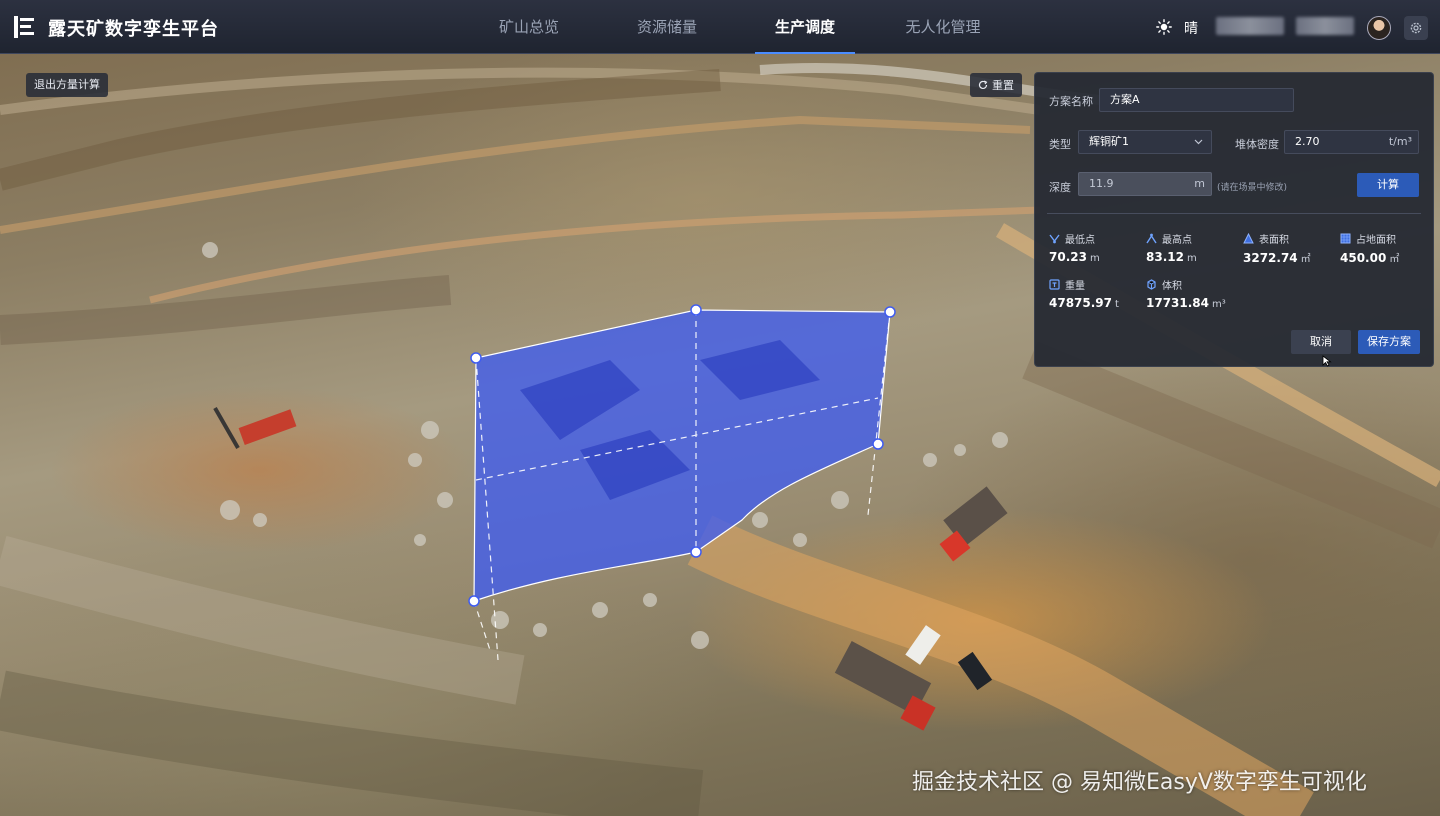 This screenshot has height=816, width=1440. Describe the element at coordinates (255, 428) in the screenshot. I see `drill-rig` at that location.